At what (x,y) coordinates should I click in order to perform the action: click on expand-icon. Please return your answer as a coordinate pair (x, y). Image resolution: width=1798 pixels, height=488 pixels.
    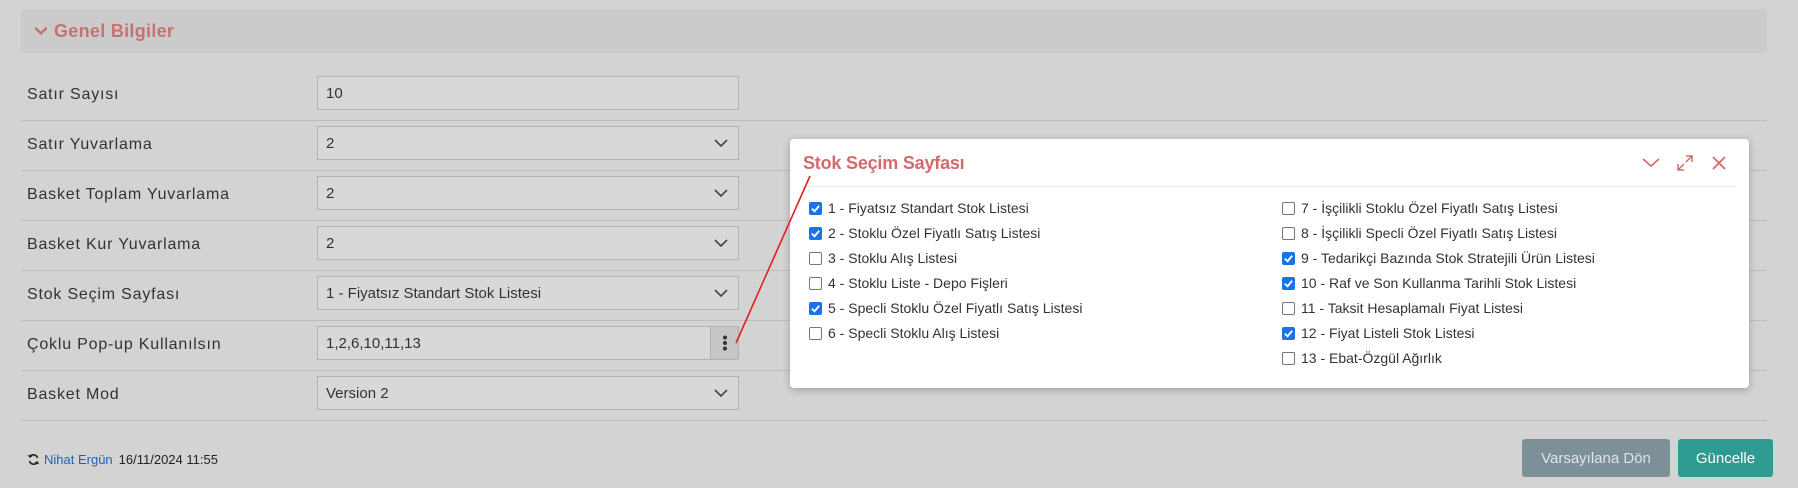
    Looking at the image, I should click on (1685, 163).